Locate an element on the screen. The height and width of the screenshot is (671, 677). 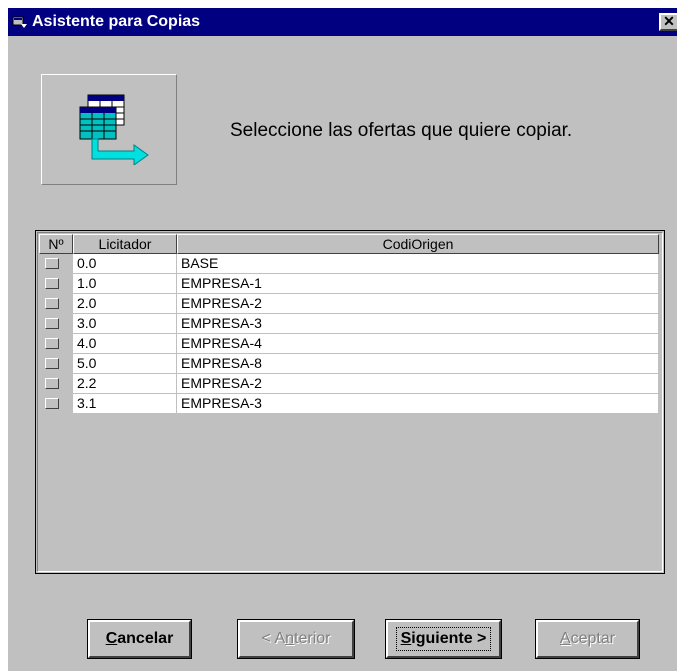
table-row: 3.0 EMPRESA-3 is located at coordinates (349, 324).